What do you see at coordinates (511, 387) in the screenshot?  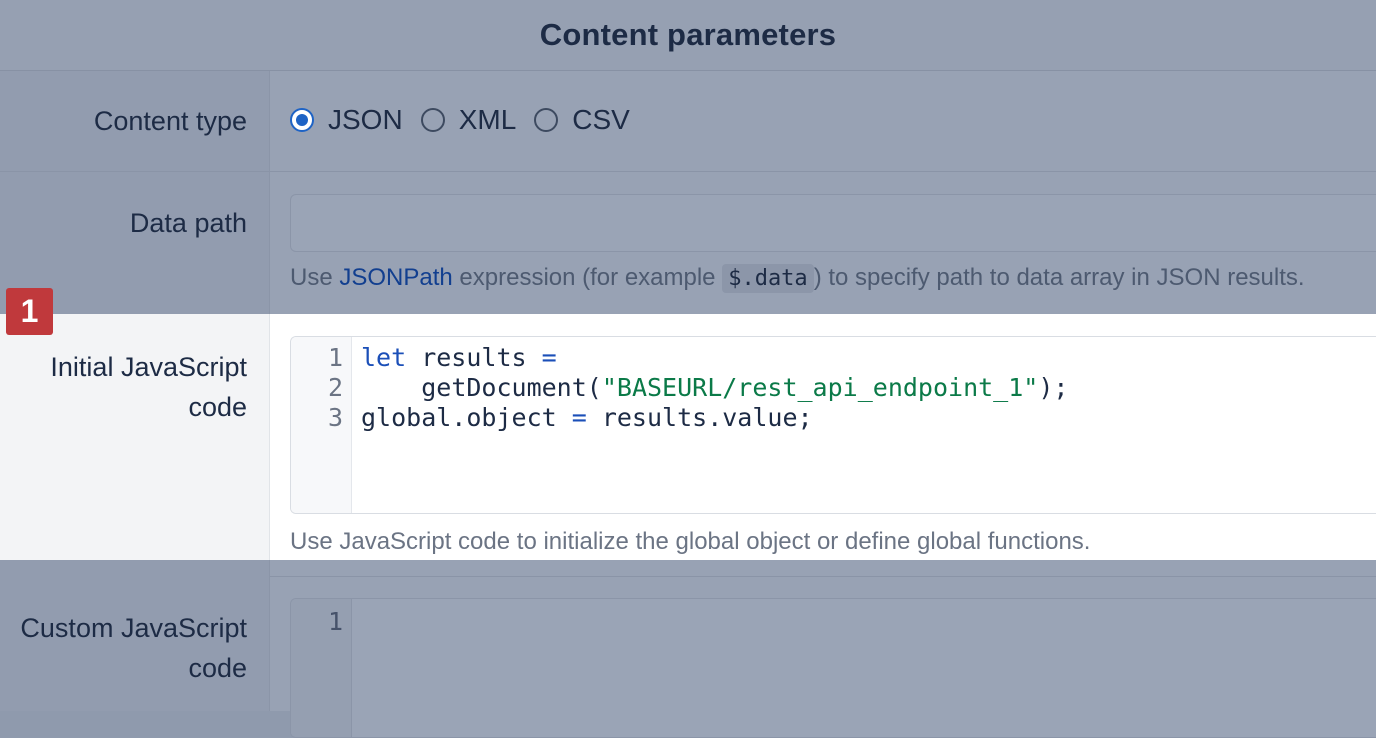 I see `code-function-call: getDocument(` at bounding box center [511, 387].